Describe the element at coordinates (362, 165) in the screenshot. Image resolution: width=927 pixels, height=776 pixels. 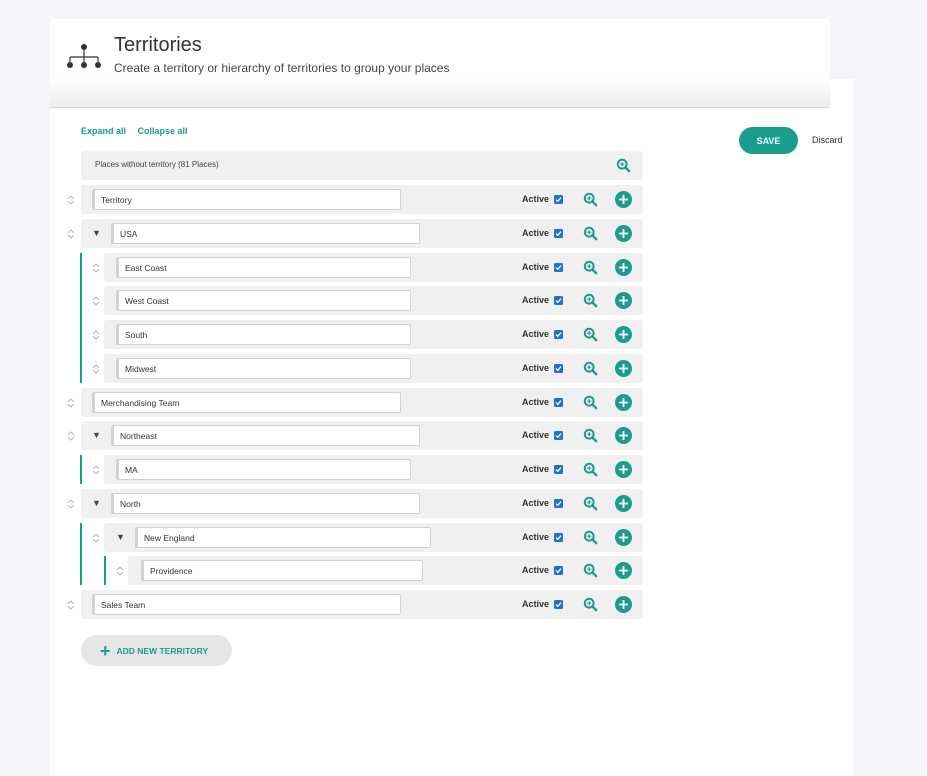
I see `places-without-territory-row: Places without territory (81 Places)` at that location.